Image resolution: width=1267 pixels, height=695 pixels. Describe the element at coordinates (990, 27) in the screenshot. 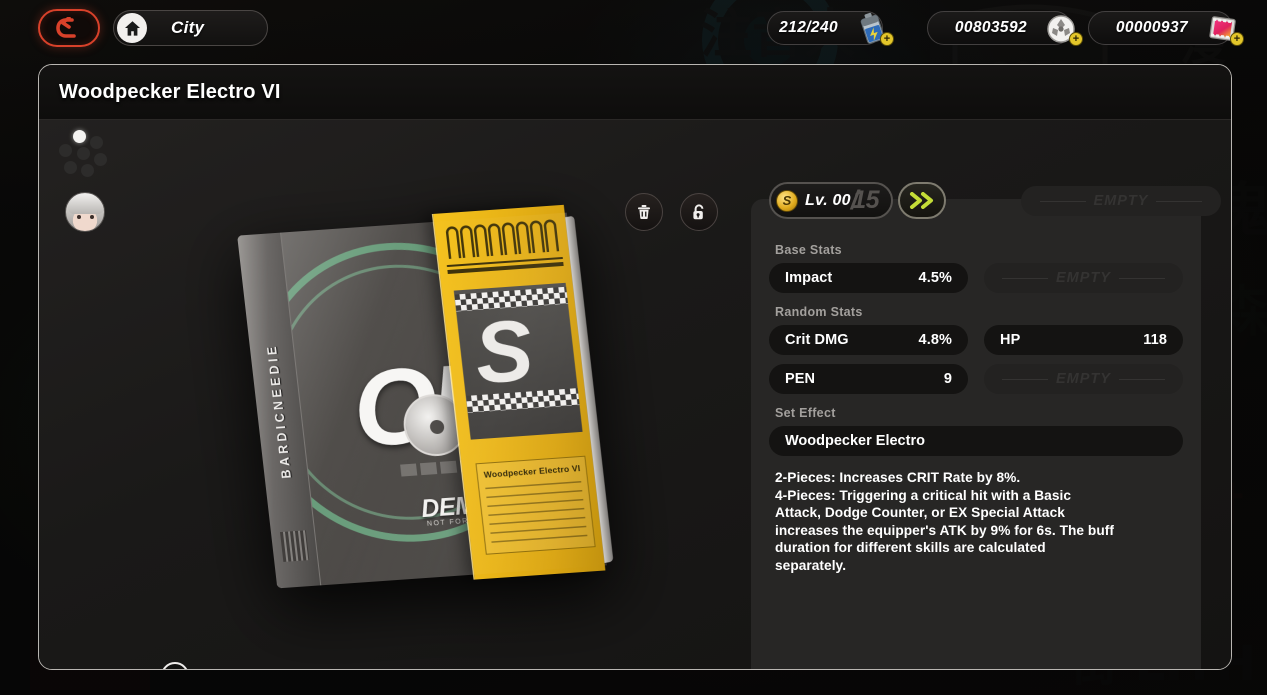

I see `currency-denny-value: 00803592` at that location.